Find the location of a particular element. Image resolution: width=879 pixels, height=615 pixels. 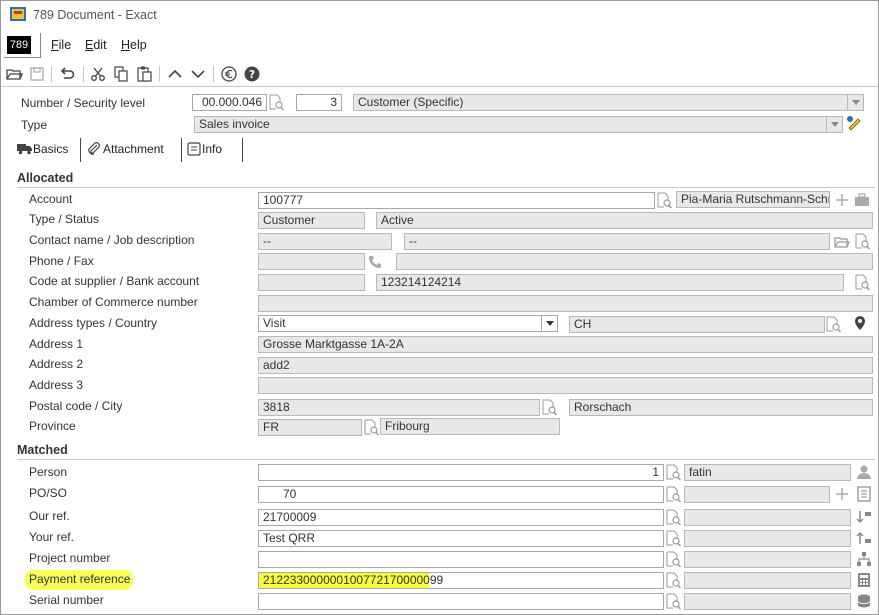

address2-field: add2 is located at coordinates (565, 365).